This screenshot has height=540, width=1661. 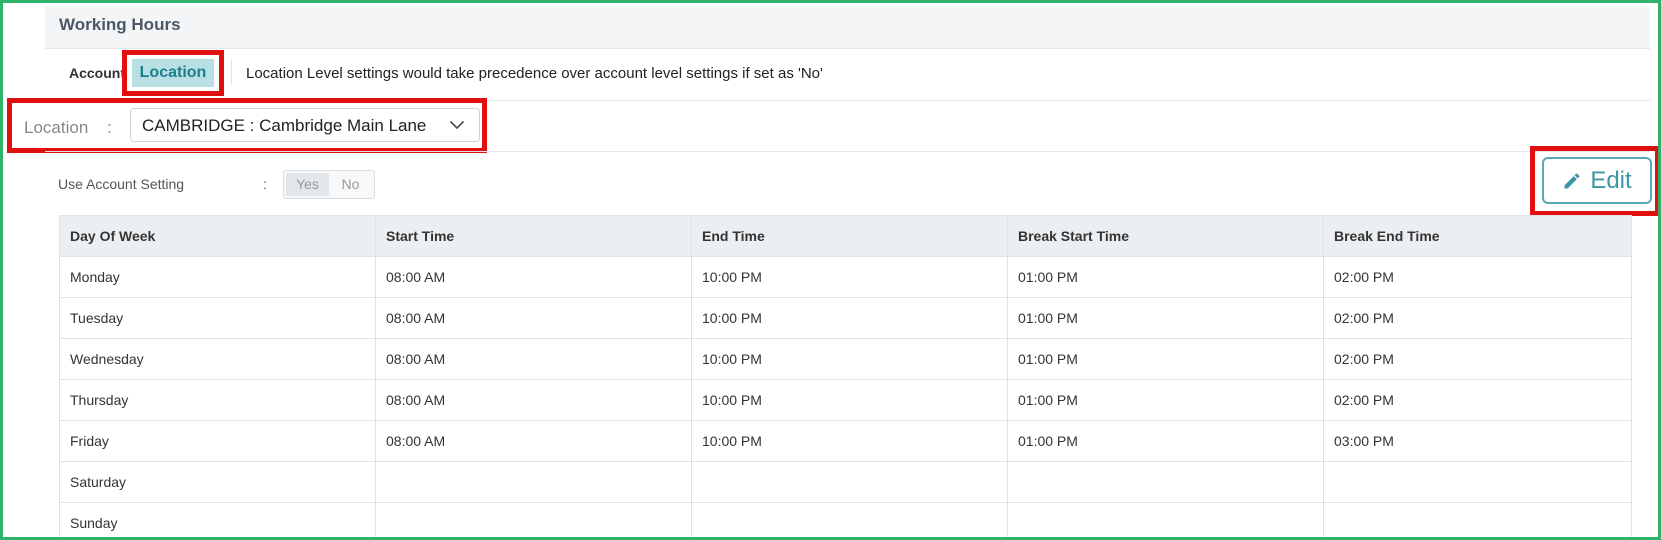 What do you see at coordinates (217, 519) in the screenshot?
I see `cell-day: Sunday` at bounding box center [217, 519].